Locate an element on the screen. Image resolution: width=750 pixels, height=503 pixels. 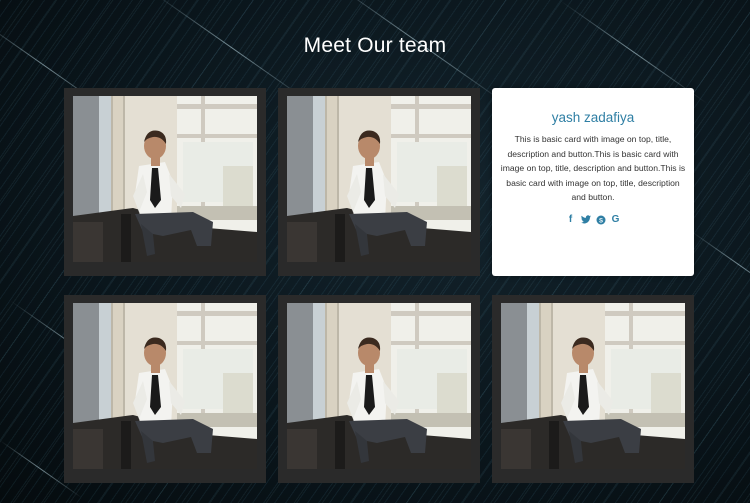
page-title: Meet Our team is located at coordinates (375, 45).